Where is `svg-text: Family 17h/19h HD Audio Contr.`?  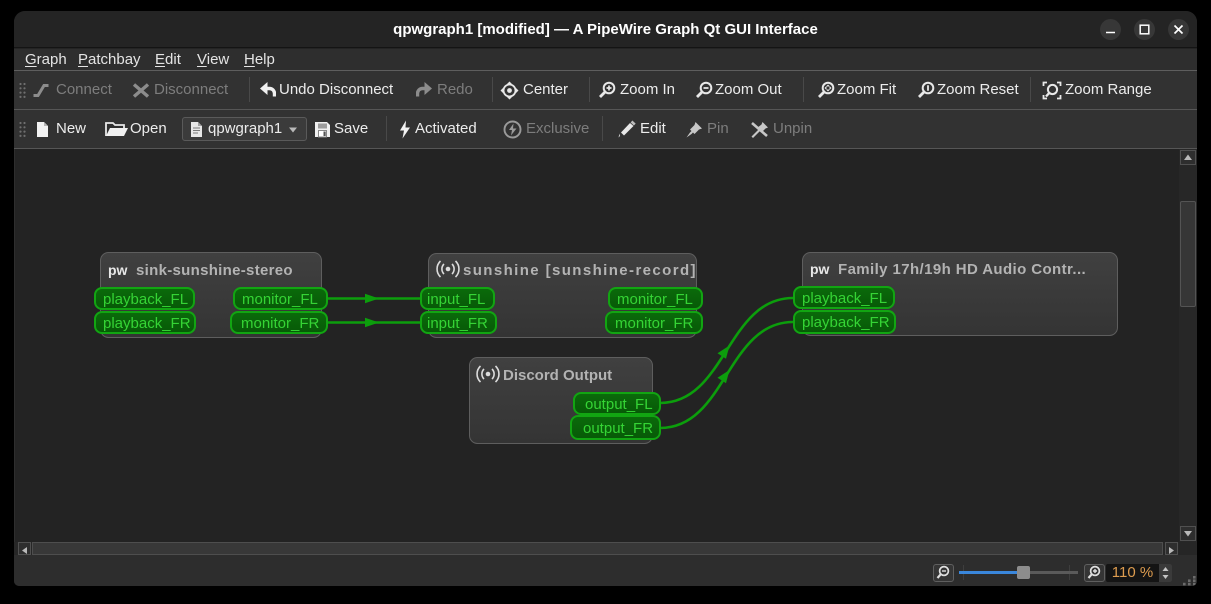 svg-text: Family 17h/19h HD Audio Contr. is located at coordinates (962, 269).